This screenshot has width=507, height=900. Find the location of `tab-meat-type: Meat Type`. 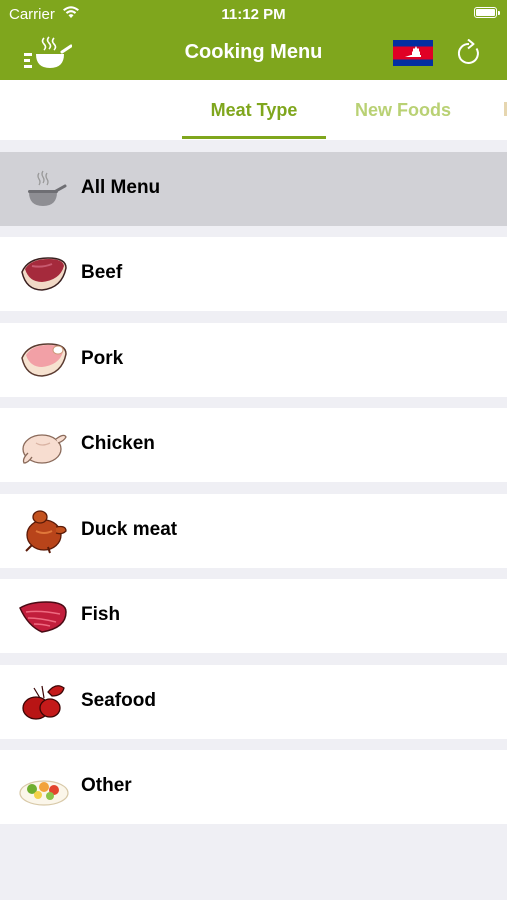

tab-meat-type: Meat Type is located at coordinates (254, 110).